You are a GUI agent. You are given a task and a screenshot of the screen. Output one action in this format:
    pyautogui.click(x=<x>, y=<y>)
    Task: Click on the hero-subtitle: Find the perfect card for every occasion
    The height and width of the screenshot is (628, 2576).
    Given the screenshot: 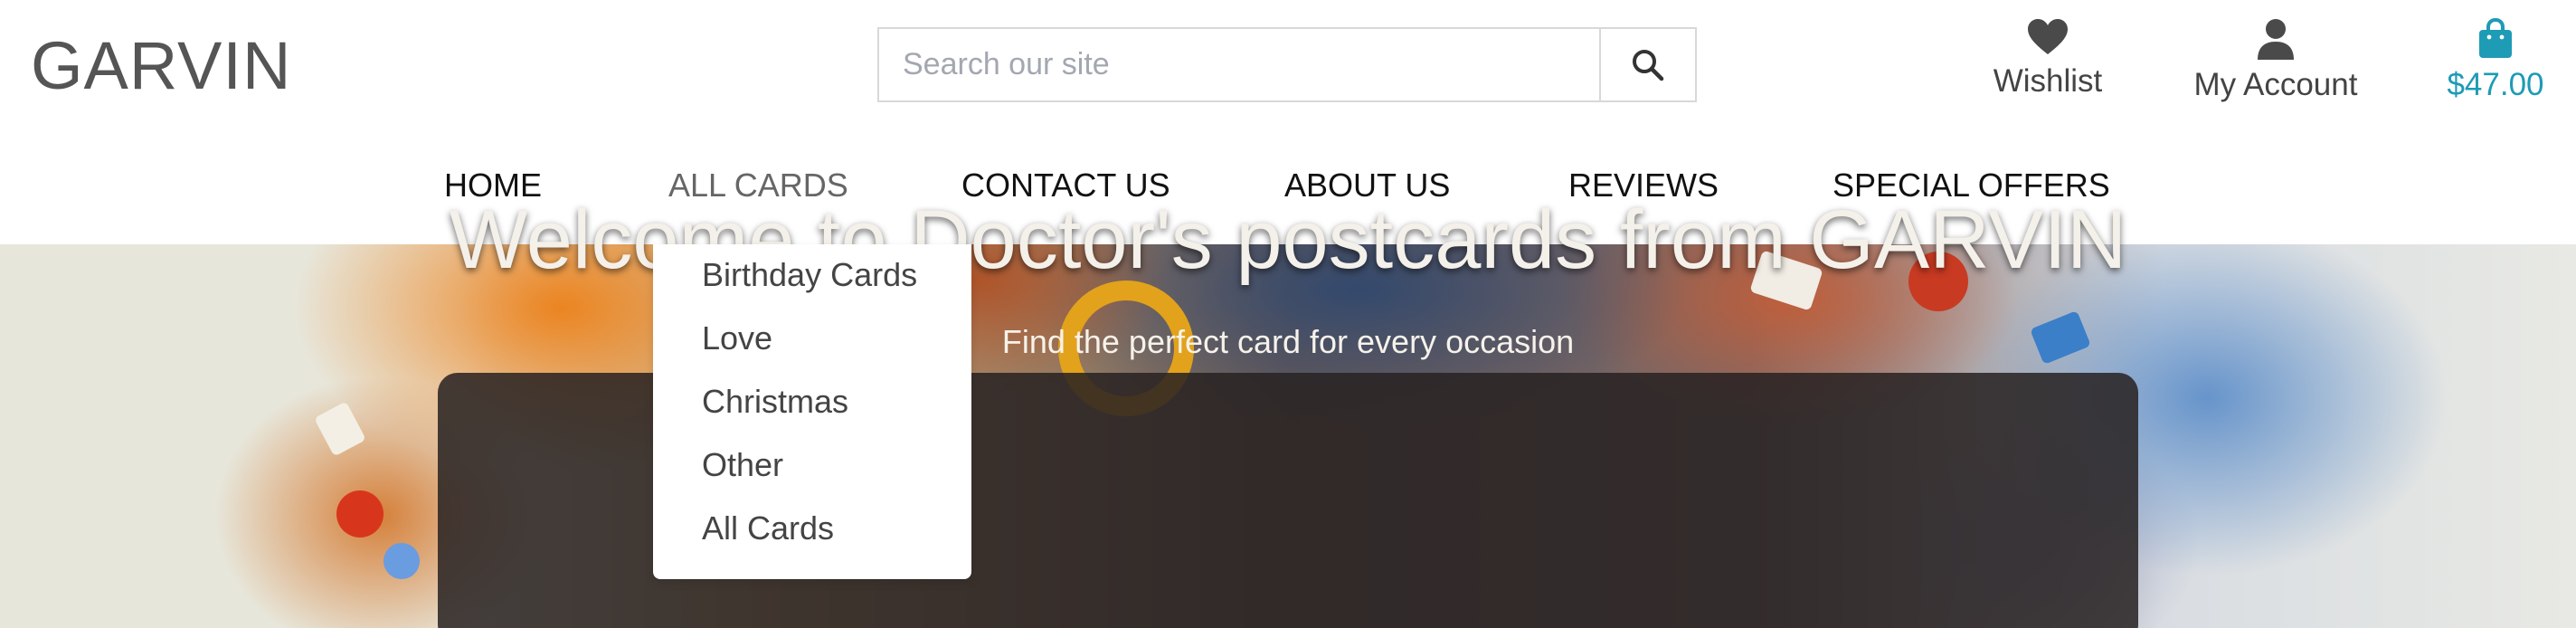 What is the action you would take?
    pyautogui.click(x=1288, y=341)
    